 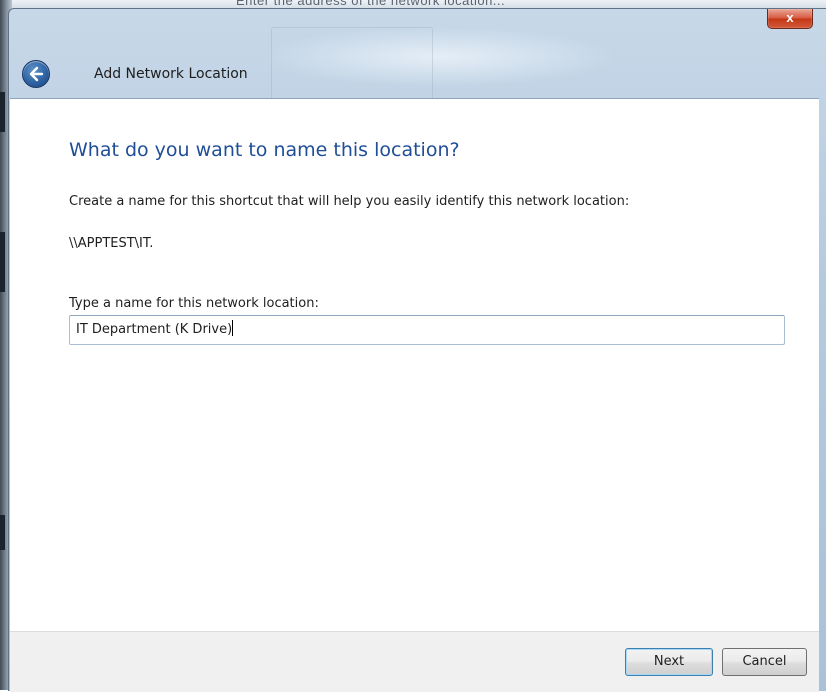 I want to click on close-button: x, so click(x=790, y=19).